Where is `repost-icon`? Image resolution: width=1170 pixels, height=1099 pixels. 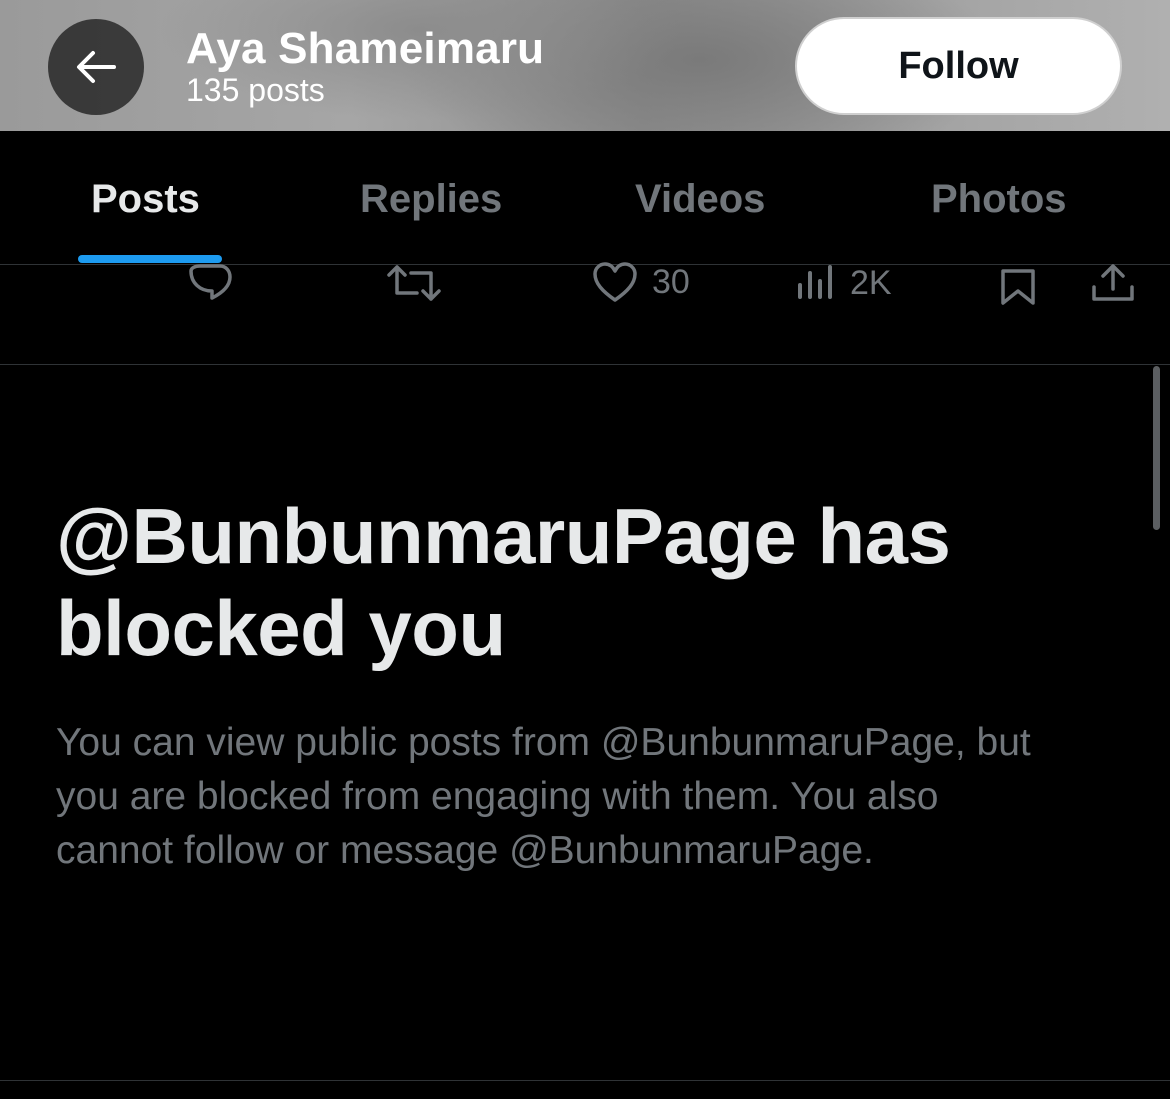 repost-icon is located at coordinates (414, 283).